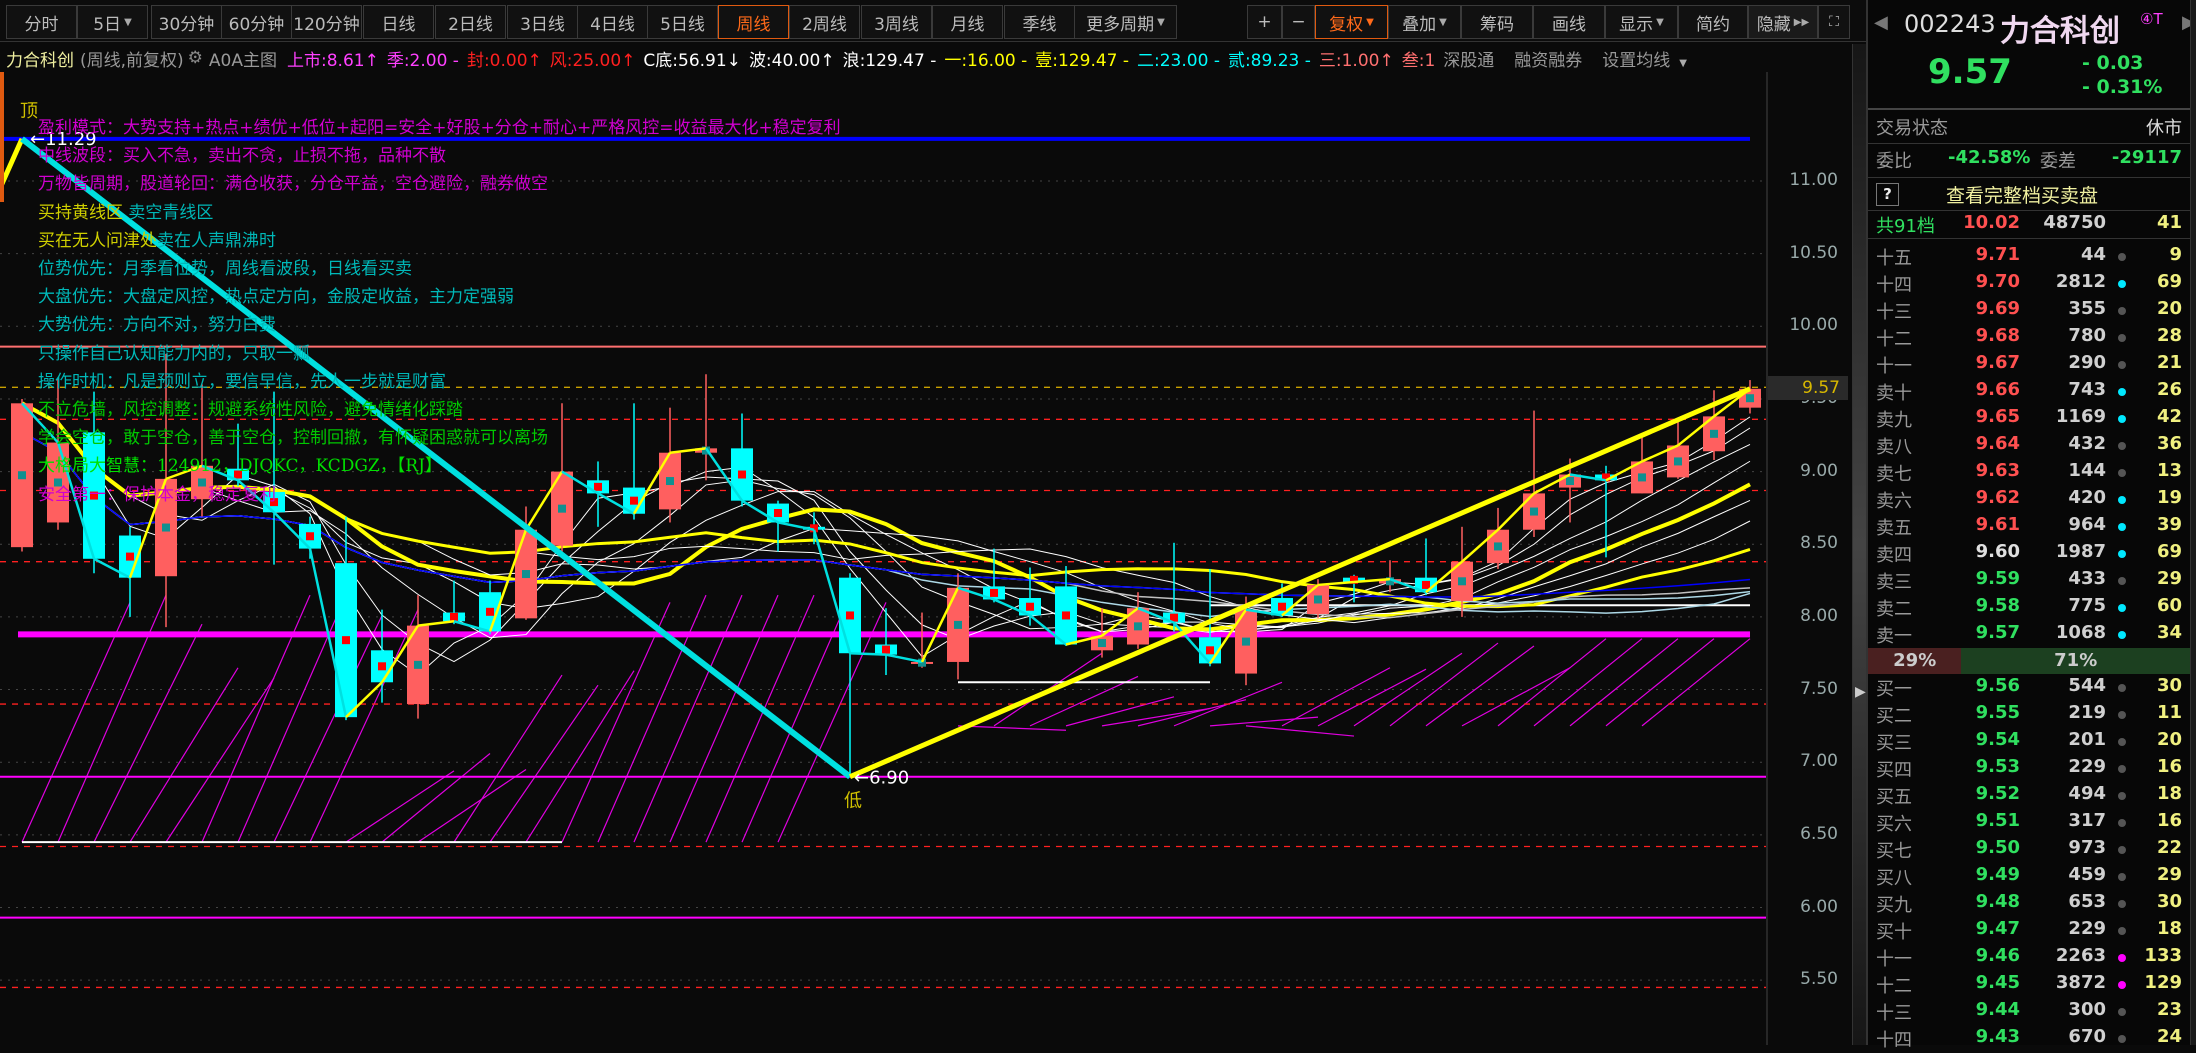 The height and width of the screenshot is (1053, 2196). What do you see at coordinates (2029, 1012) in the screenshot?
I see `bid-level-row: 十三 9.44 300 23` at bounding box center [2029, 1012].